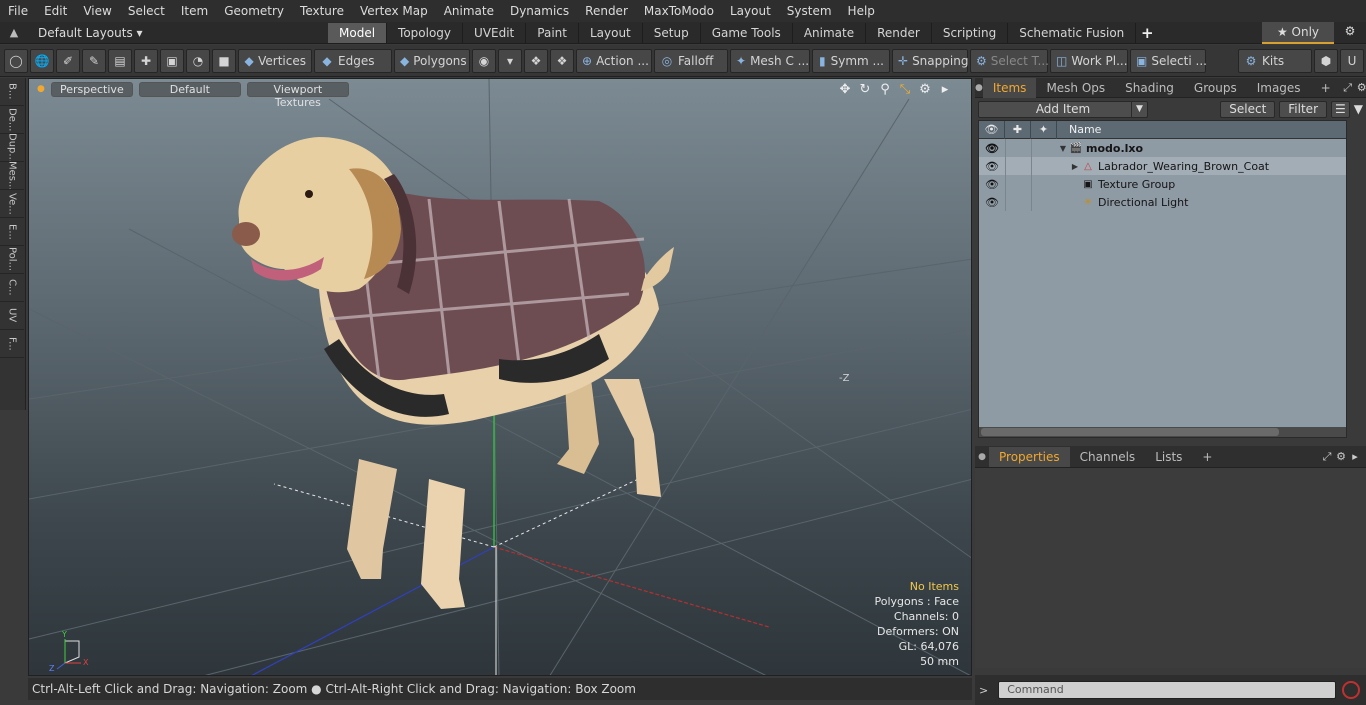 This screenshot has height=705, width=1366. I want to click on menu-layout: Layout, so click(750, 11).